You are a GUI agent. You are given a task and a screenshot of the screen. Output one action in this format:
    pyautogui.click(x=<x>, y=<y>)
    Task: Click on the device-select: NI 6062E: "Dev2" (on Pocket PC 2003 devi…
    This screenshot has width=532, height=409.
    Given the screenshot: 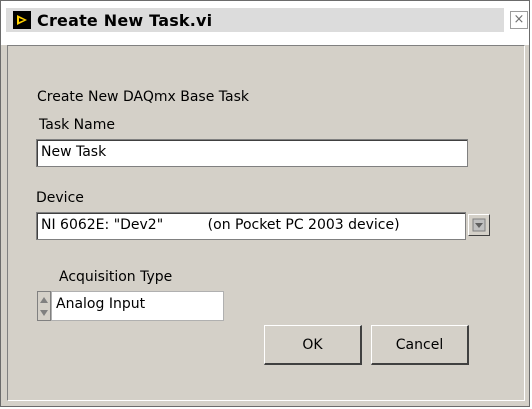 What is the action you would take?
    pyautogui.click(x=251, y=226)
    